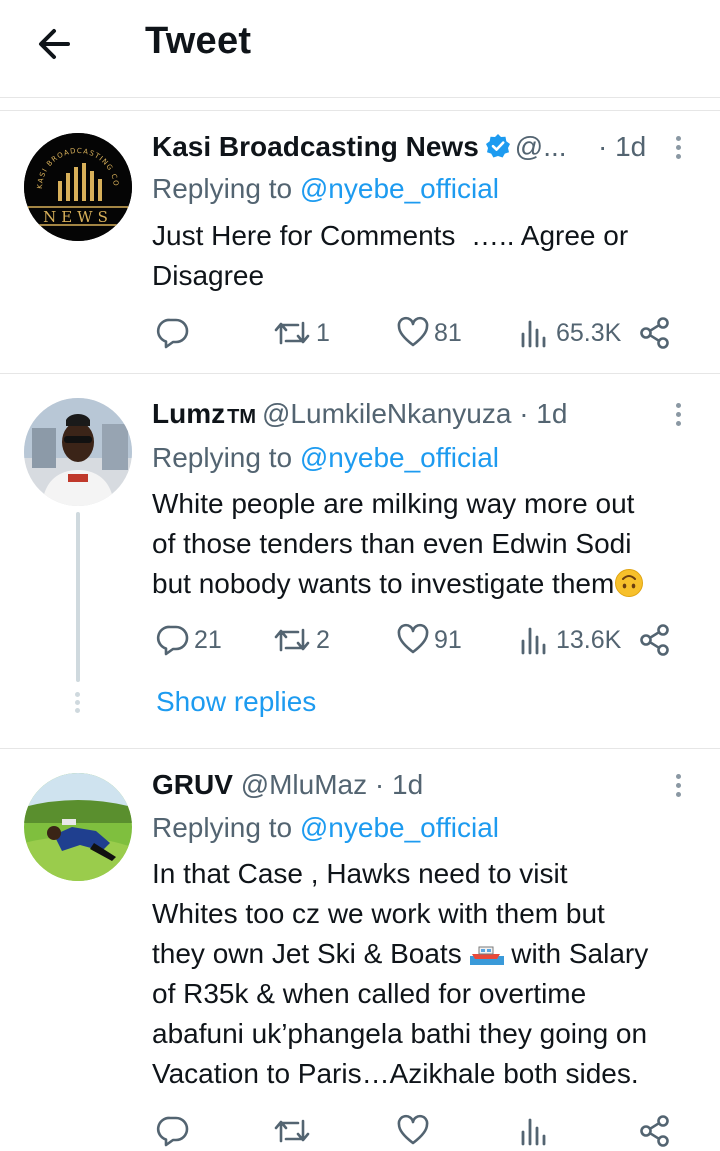  I want to click on display-name: Kasi Broadcasting News, so click(315, 146).